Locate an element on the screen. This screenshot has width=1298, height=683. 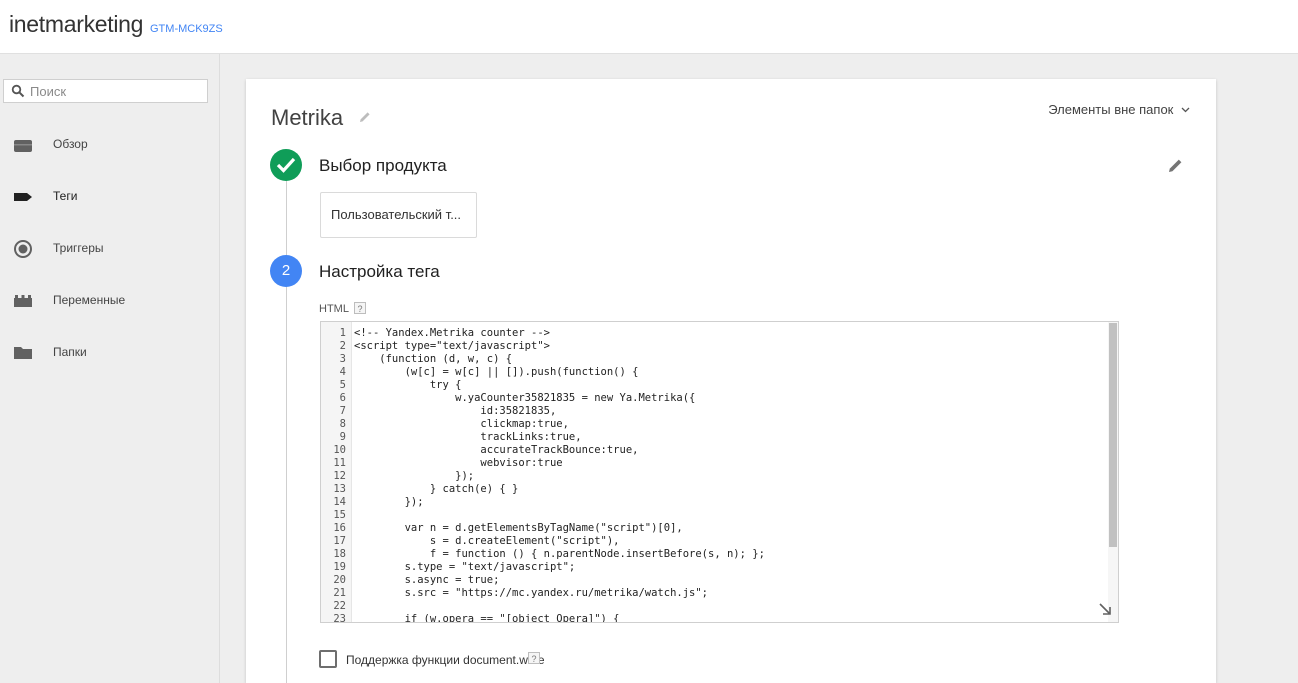
line-number: 23 is located at coordinates (339, 618).